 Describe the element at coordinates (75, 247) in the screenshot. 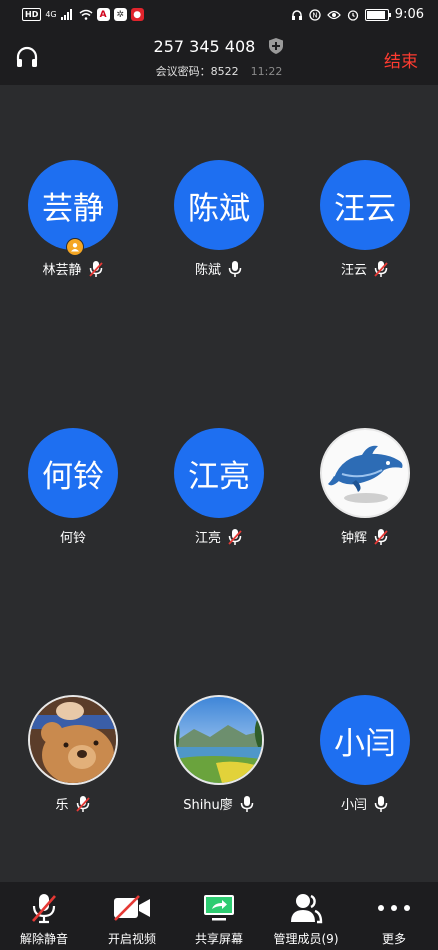

I see `host-badge-icon` at that location.